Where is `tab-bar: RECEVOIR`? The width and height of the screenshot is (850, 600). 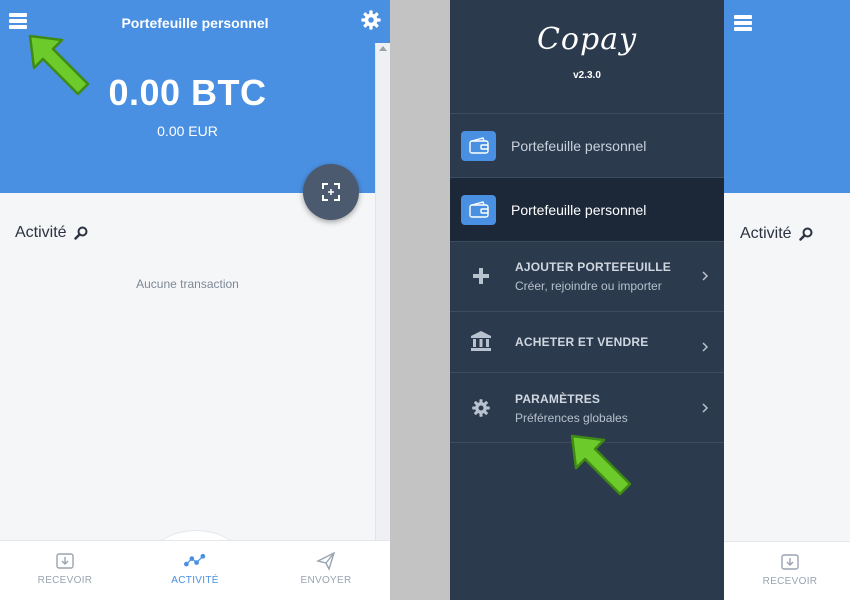
tab-bar: RECEVOIR is located at coordinates (787, 570).